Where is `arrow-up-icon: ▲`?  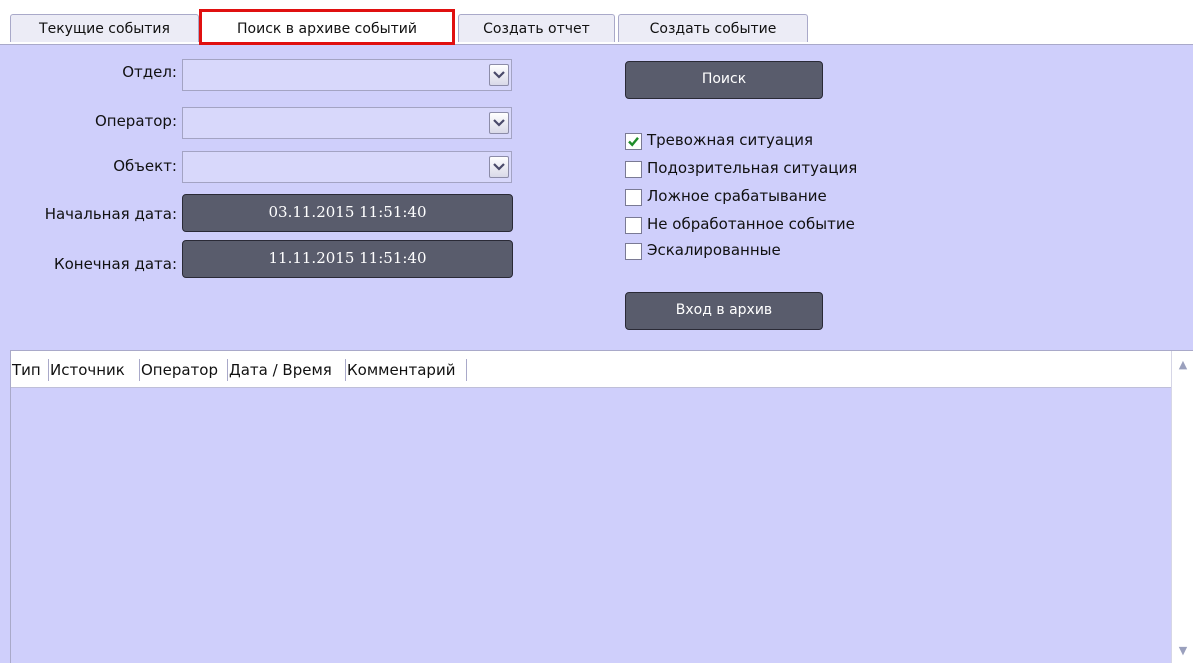
arrow-up-icon: ▲ is located at coordinates (1183, 365).